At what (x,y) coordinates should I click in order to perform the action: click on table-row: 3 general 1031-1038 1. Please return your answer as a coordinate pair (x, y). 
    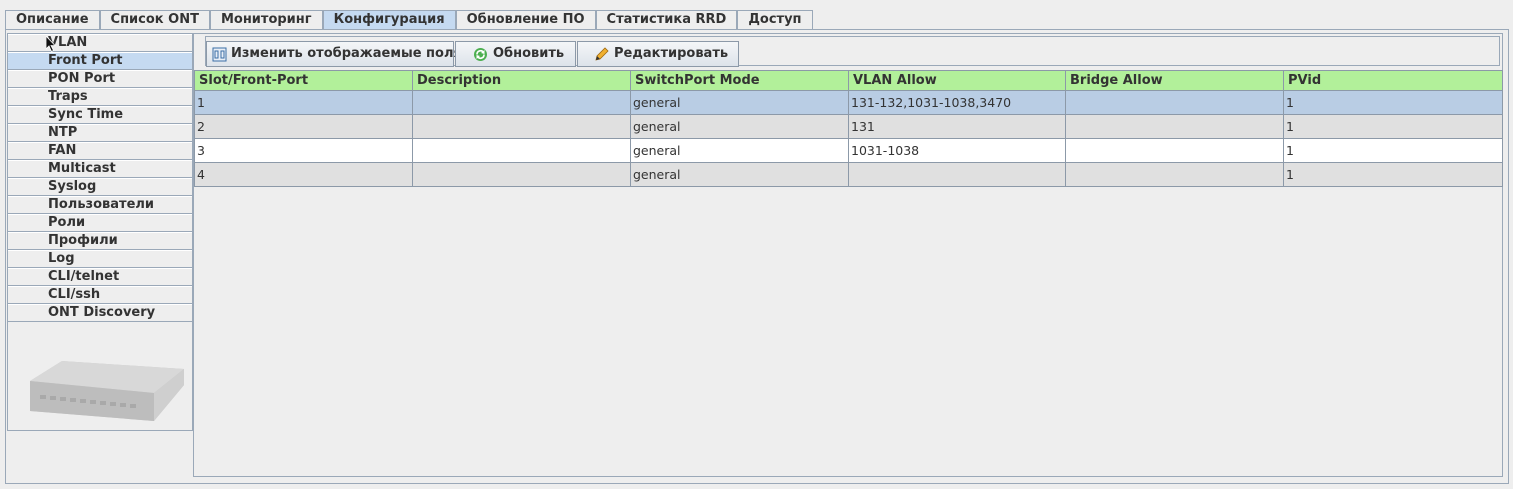
    Looking at the image, I should click on (848, 150).